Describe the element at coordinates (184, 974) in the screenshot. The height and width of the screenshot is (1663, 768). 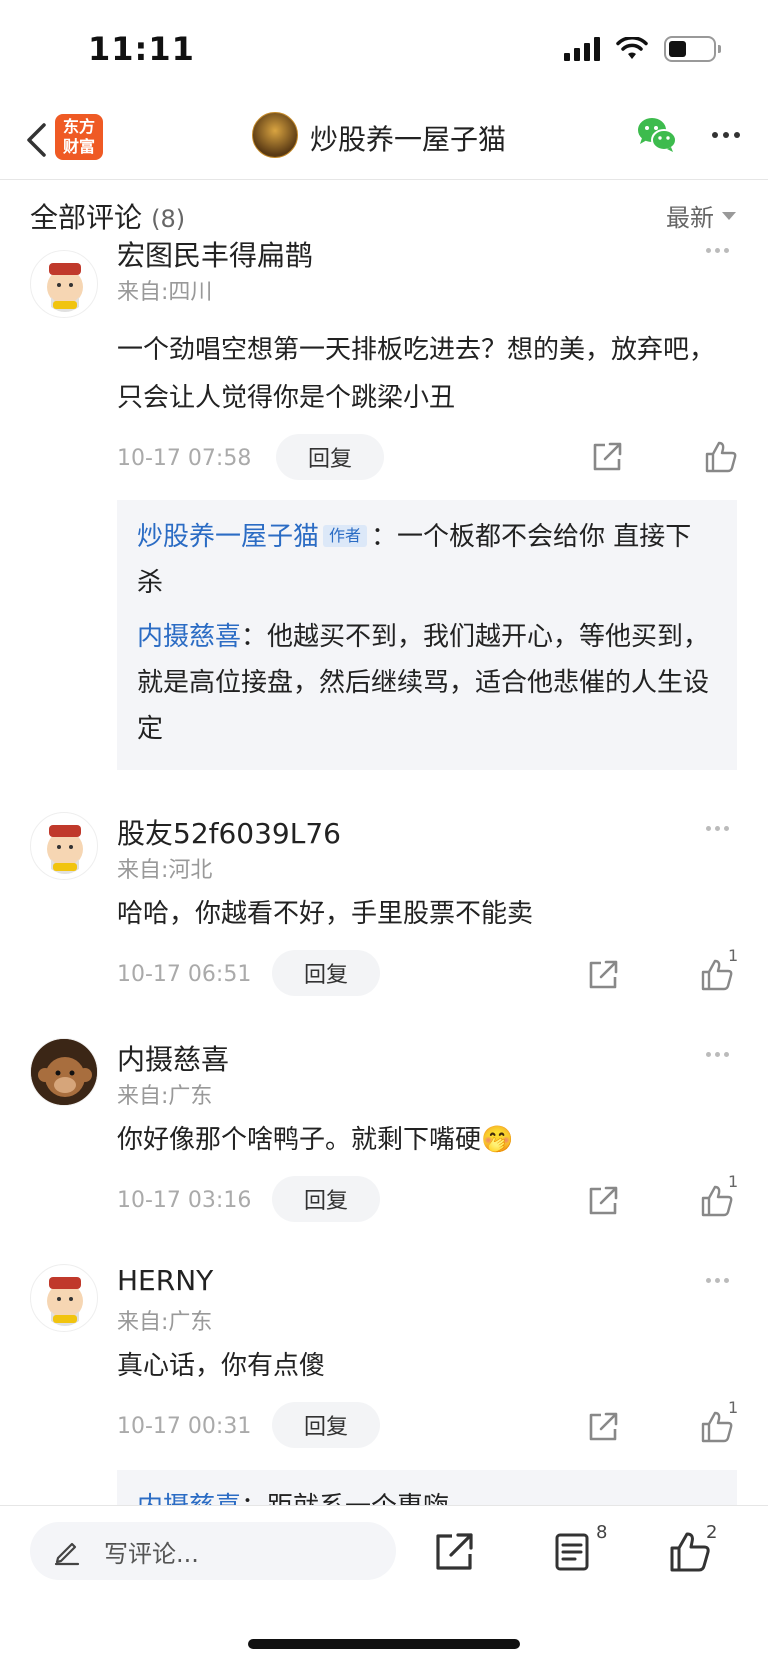
I see `comment-time: 10-17 06:51` at that location.